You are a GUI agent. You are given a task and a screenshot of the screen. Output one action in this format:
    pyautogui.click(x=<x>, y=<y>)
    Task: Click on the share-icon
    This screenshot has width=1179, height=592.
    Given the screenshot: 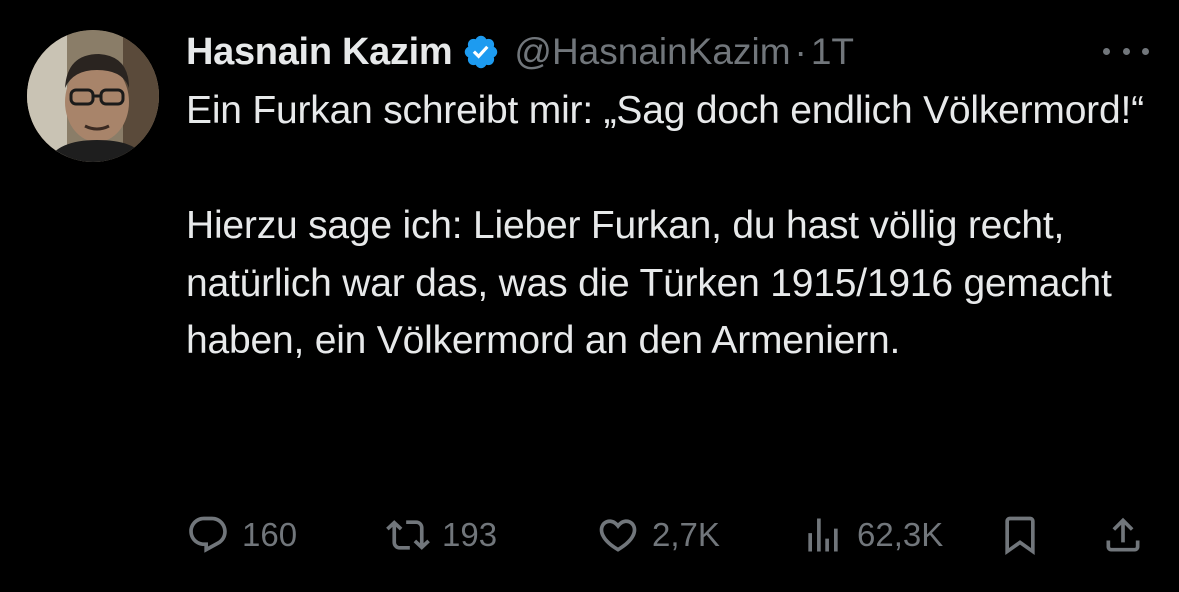 What is the action you would take?
    pyautogui.click(x=1123, y=534)
    